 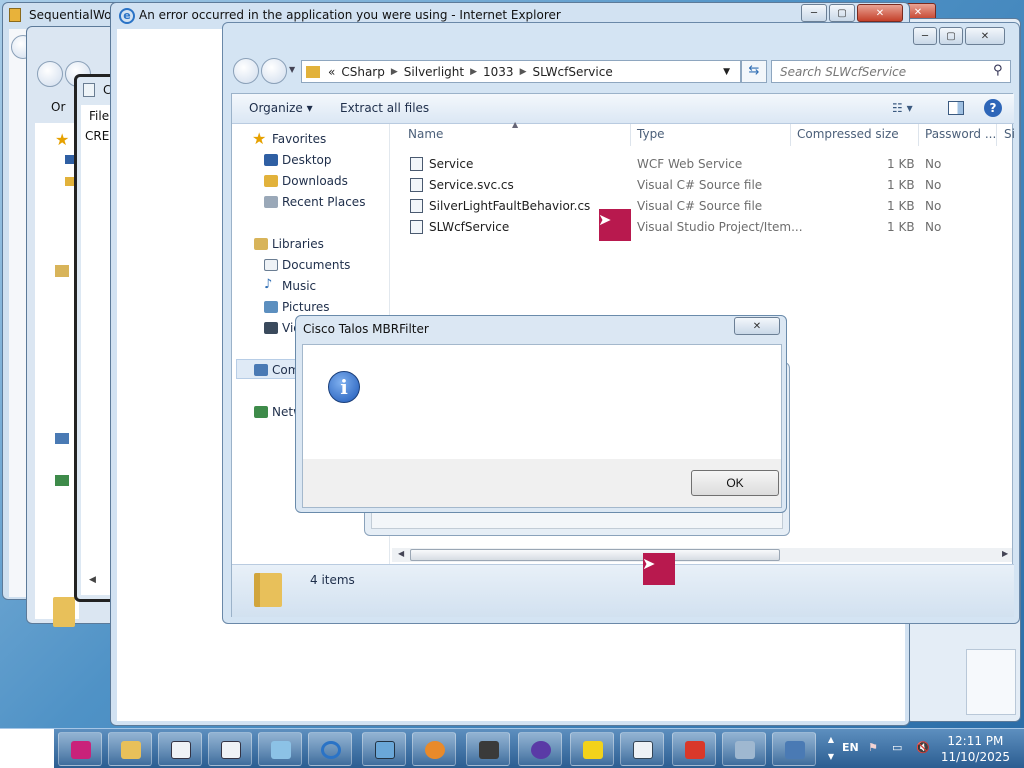 I want to click on start-button, so click(x=27, y=748).